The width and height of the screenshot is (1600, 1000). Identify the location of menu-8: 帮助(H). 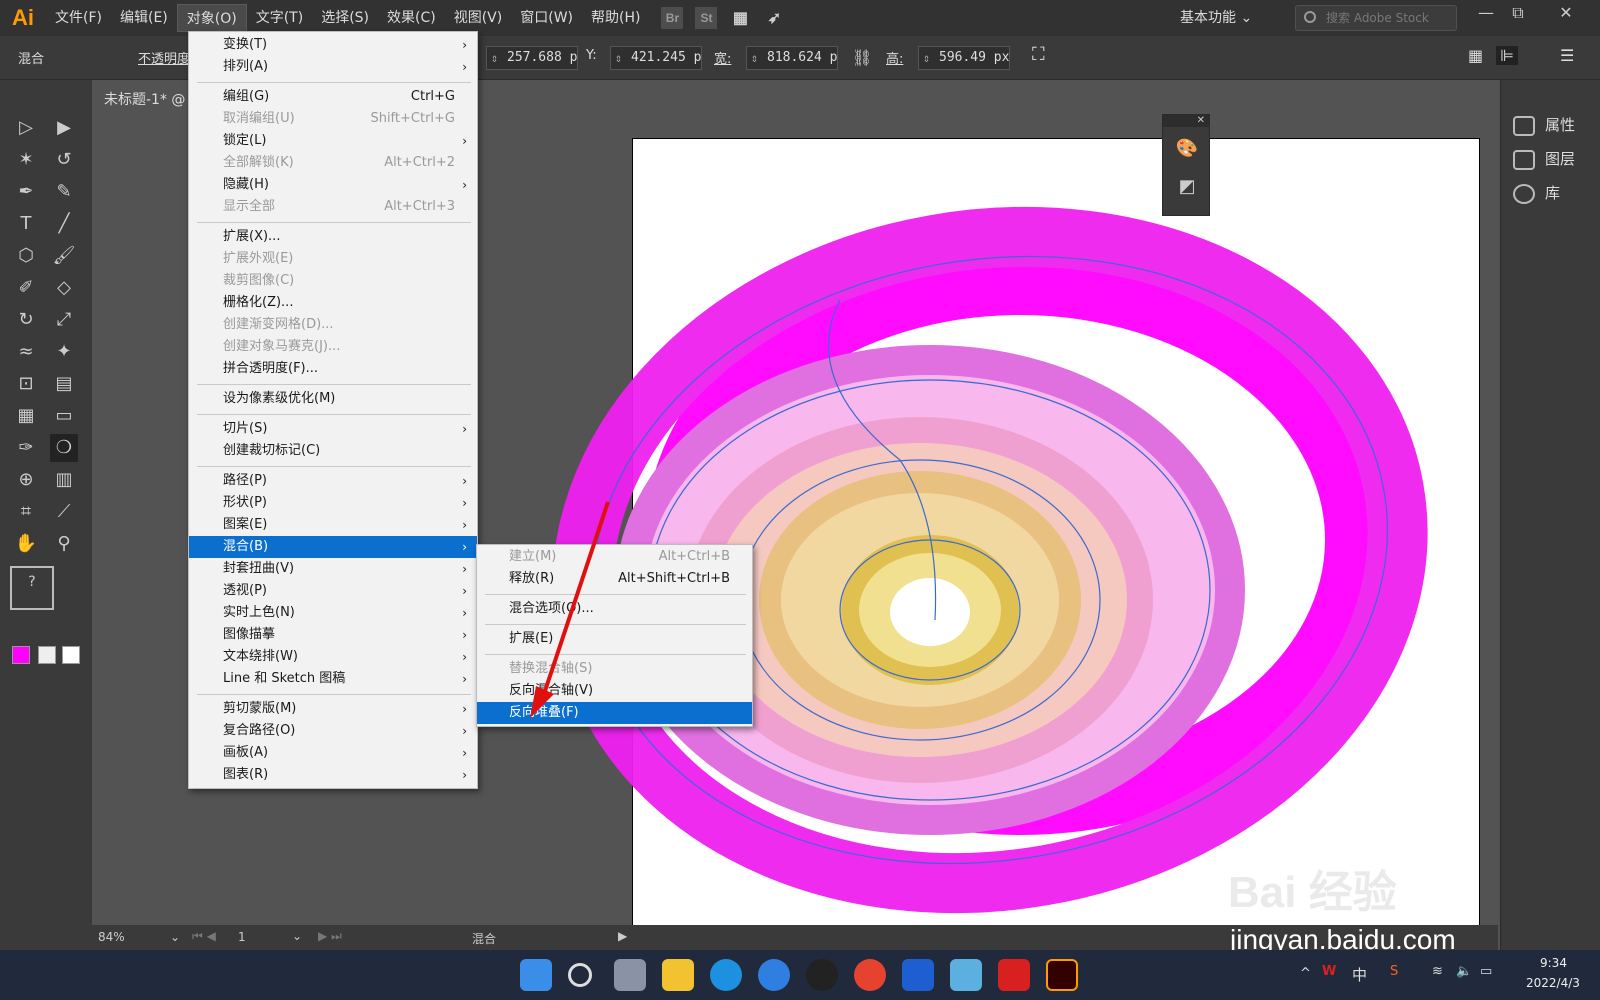
(615, 18).